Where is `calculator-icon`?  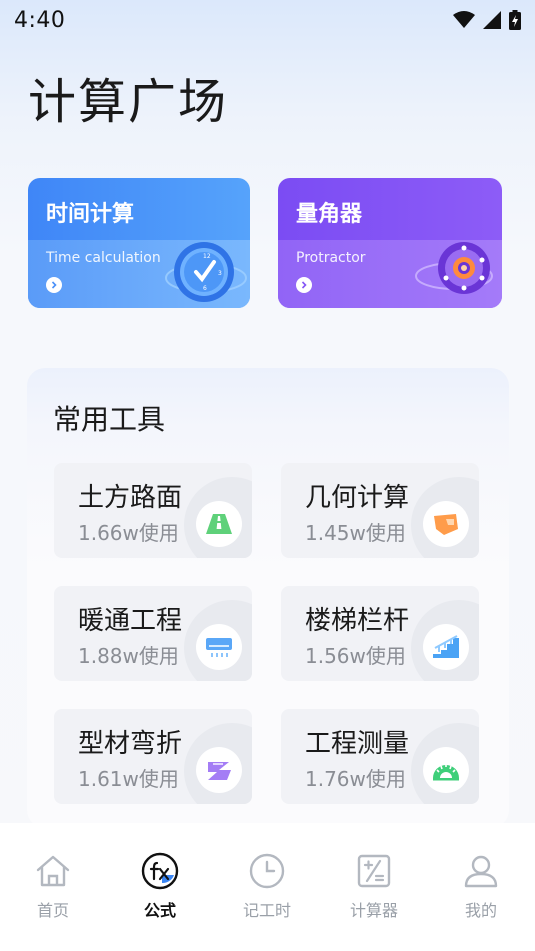
calculator-icon is located at coordinates (374, 871).